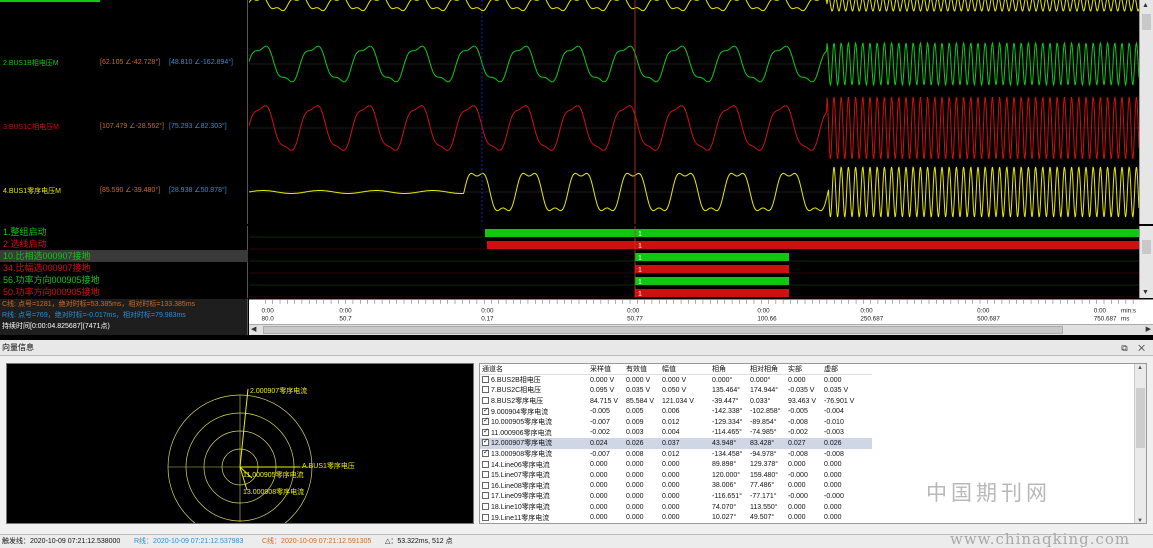  I want to click on channel-value-secondary: [48.810 ∠-162.894°], so click(201, 62).